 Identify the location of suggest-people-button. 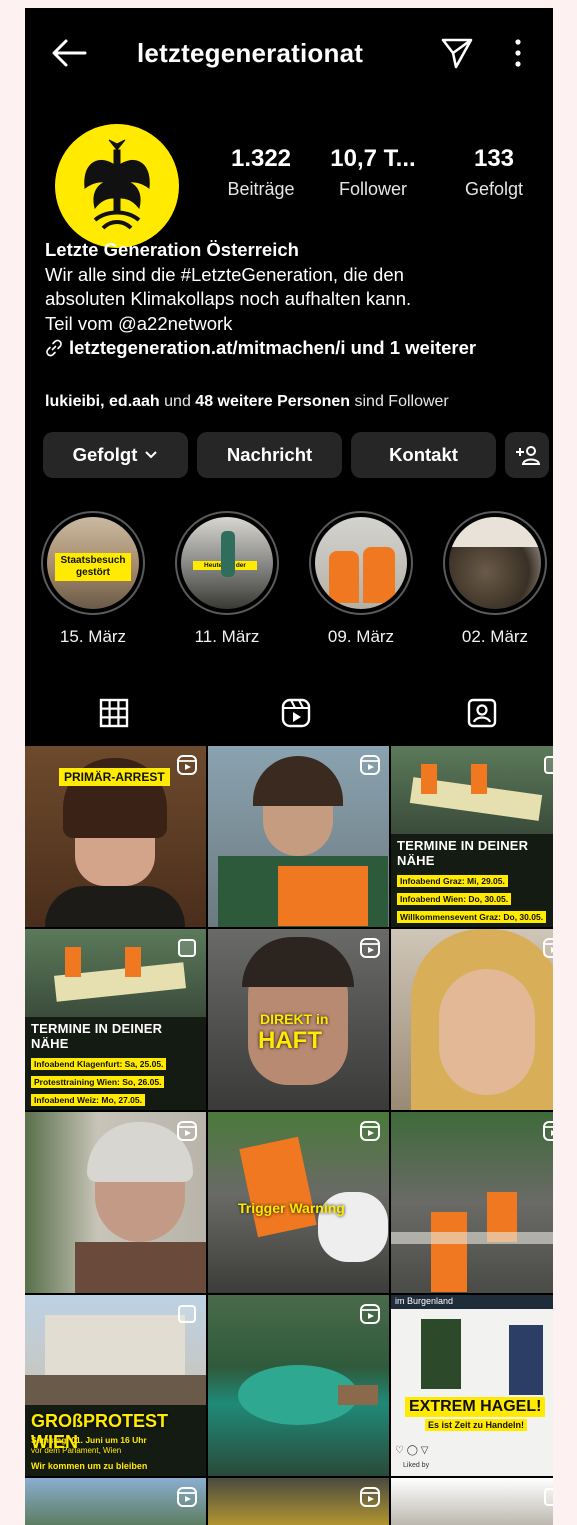
(527, 455).